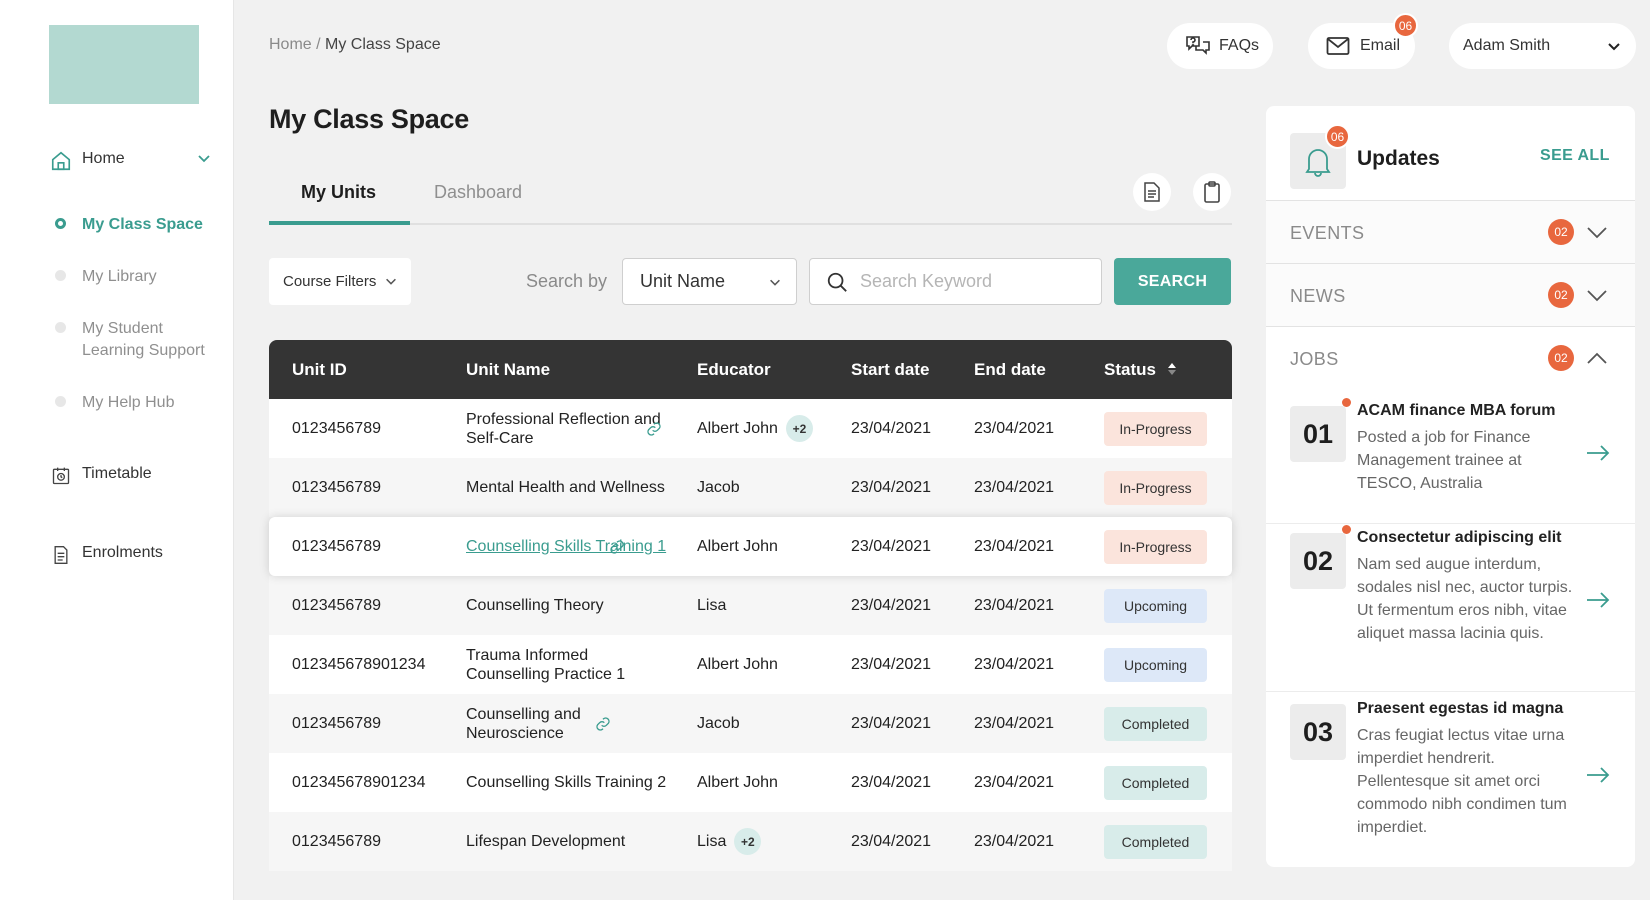 The image size is (1650, 900). I want to click on active-tab-indicator, so click(339, 223).